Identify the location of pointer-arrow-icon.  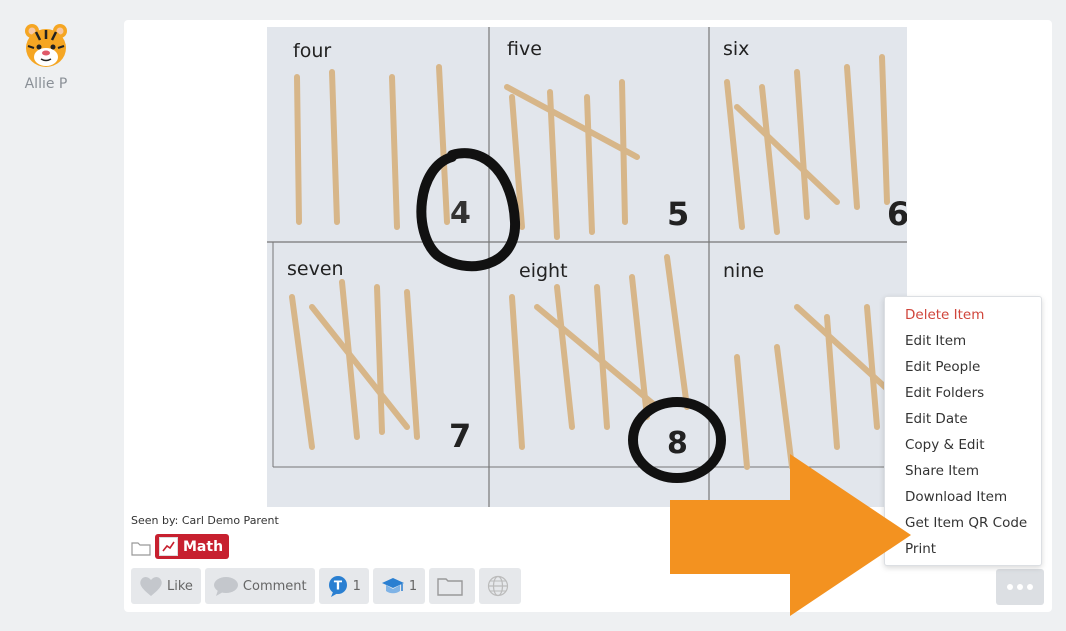
(790, 537).